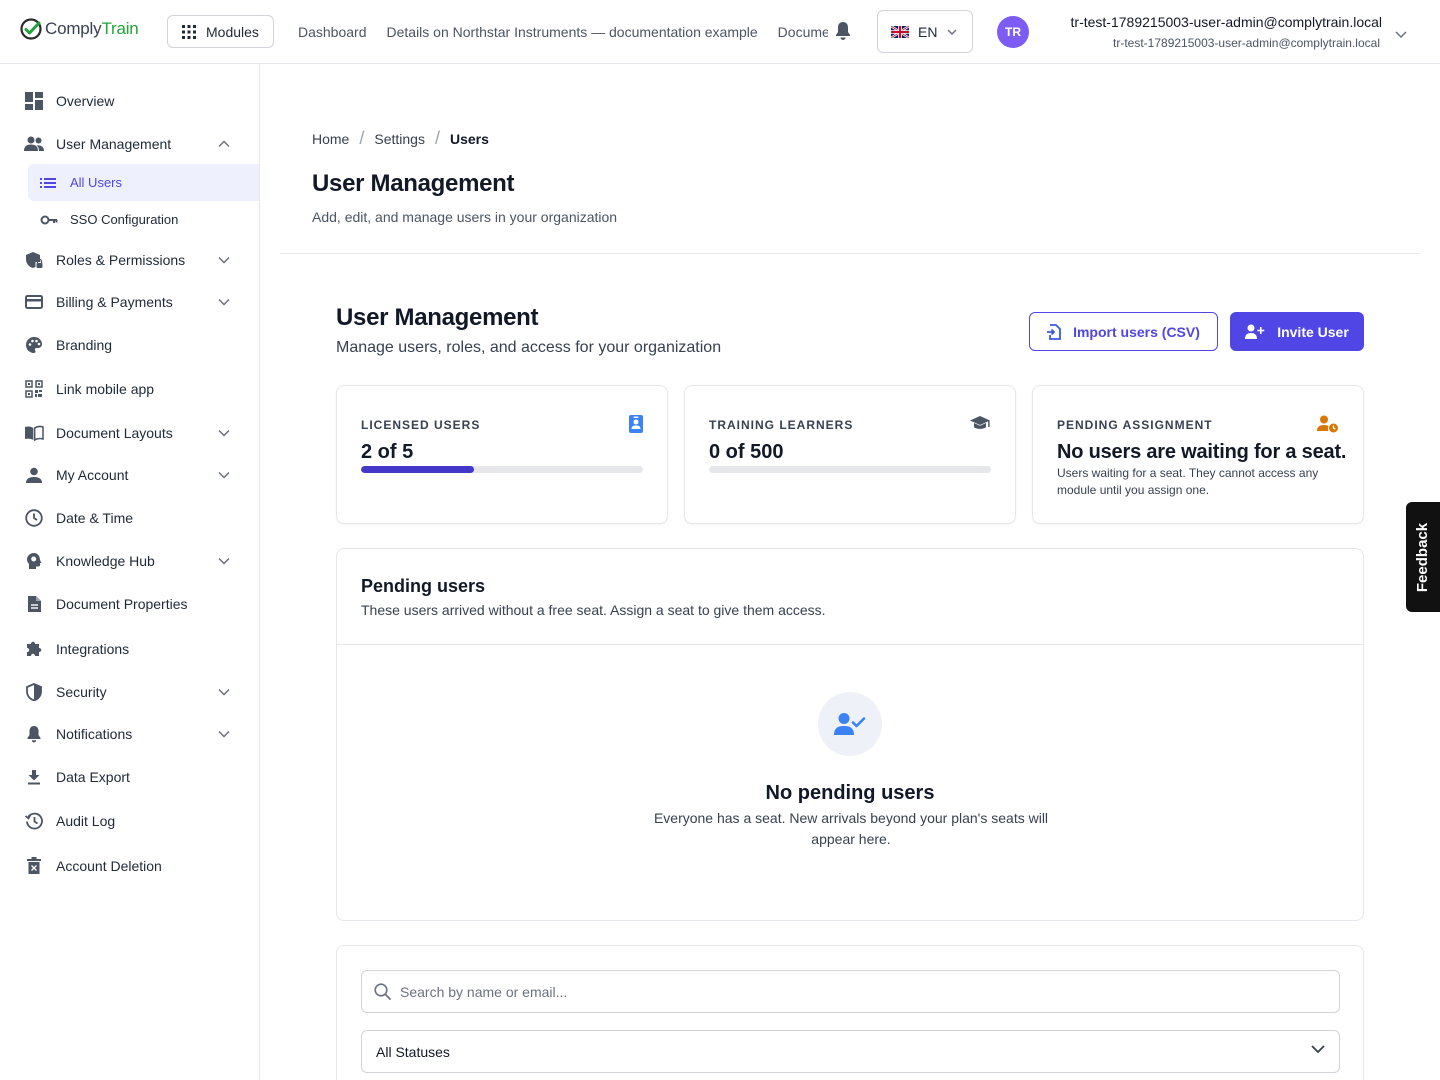  I want to click on book-icon, so click(34, 433).